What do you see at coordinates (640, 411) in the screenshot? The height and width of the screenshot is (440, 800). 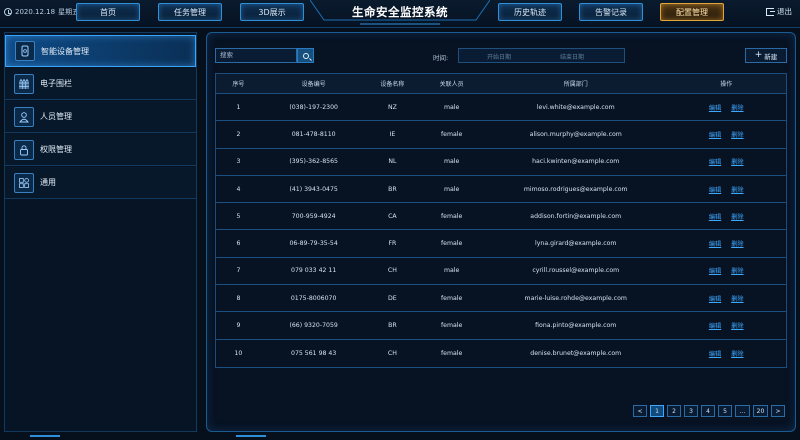 I see `prev-page-button: <` at bounding box center [640, 411].